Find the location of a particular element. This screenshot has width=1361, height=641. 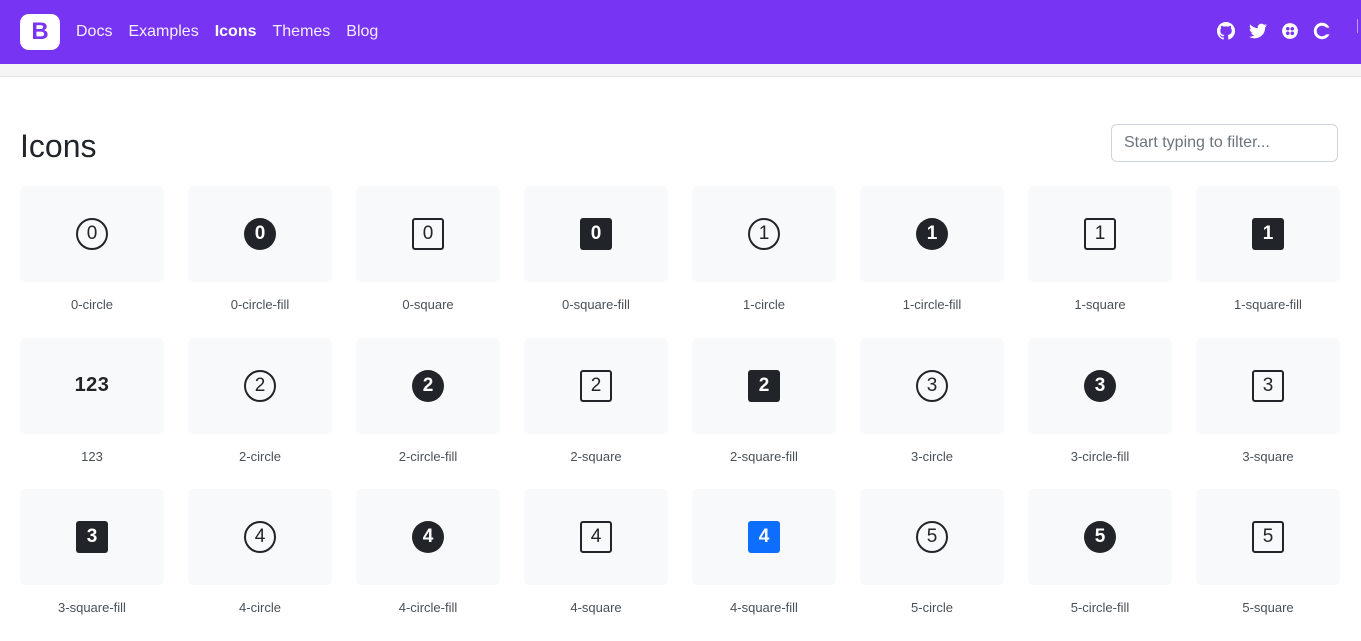

icon-card-4-circle-fill: 4 4-circle-fill is located at coordinates (428, 565).